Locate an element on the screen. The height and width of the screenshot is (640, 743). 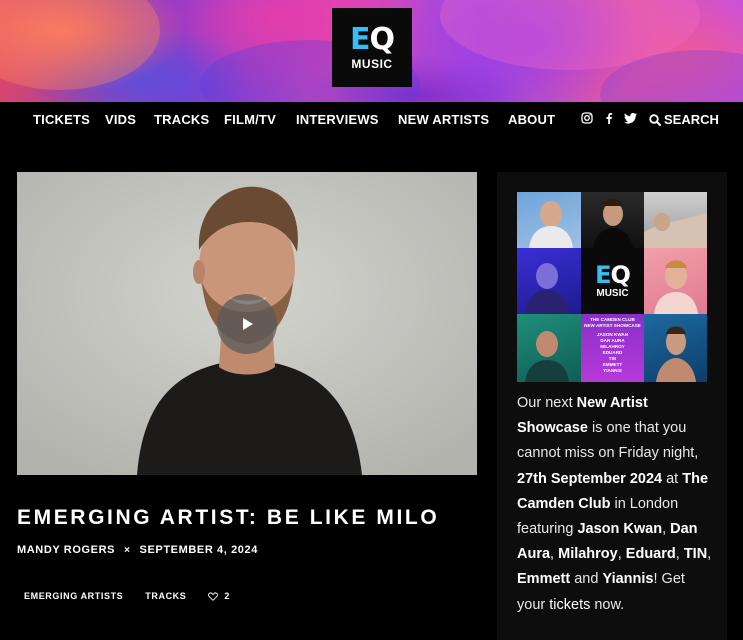
post-author: MANDY ROGERS is located at coordinates (66, 550).